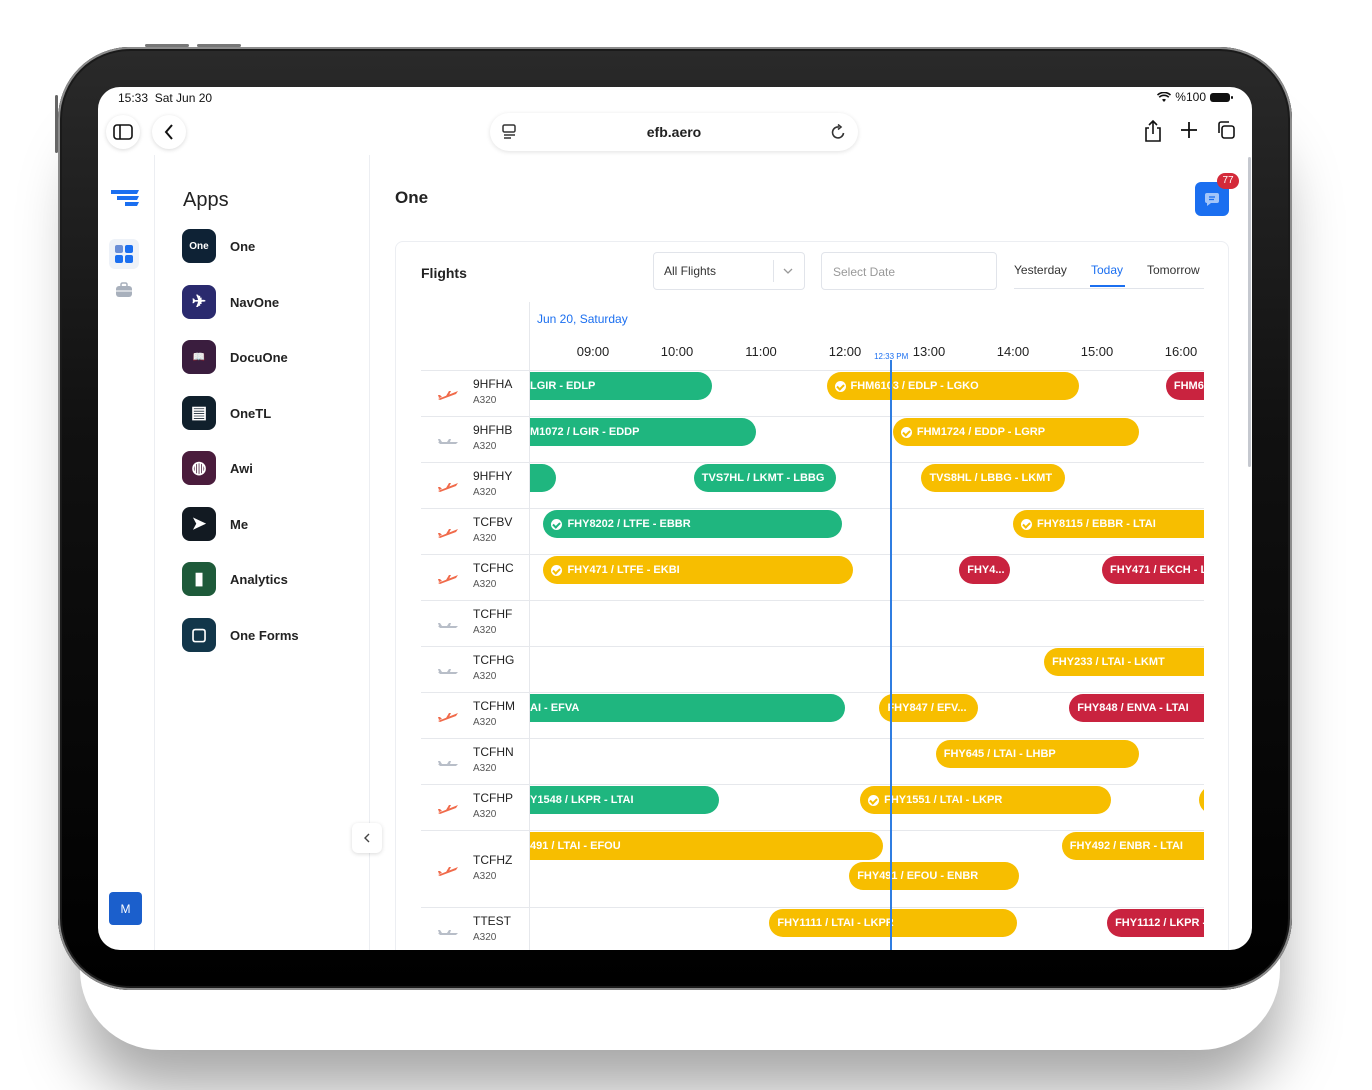  Describe the element at coordinates (1107, 270) in the screenshot. I see `tab-today: Today` at that location.